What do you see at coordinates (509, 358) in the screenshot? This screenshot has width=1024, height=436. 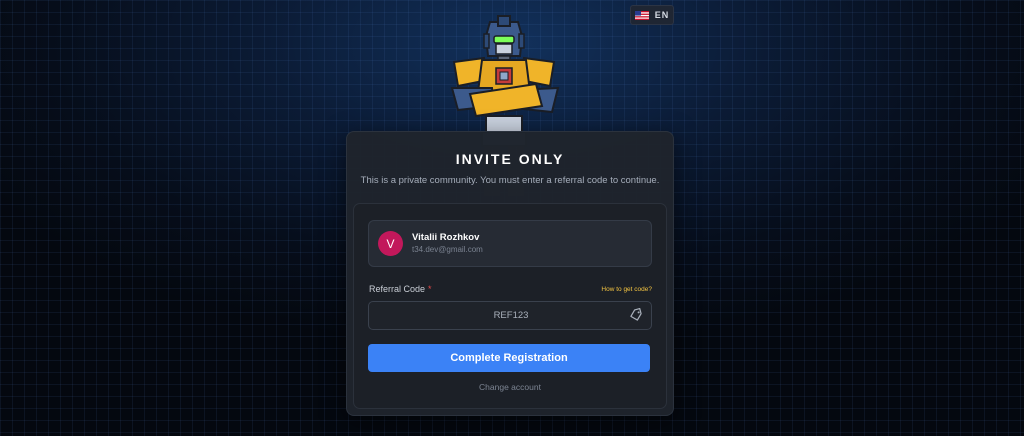 I see `complete-registration-button: Complete Registration` at bounding box center [509, 358].